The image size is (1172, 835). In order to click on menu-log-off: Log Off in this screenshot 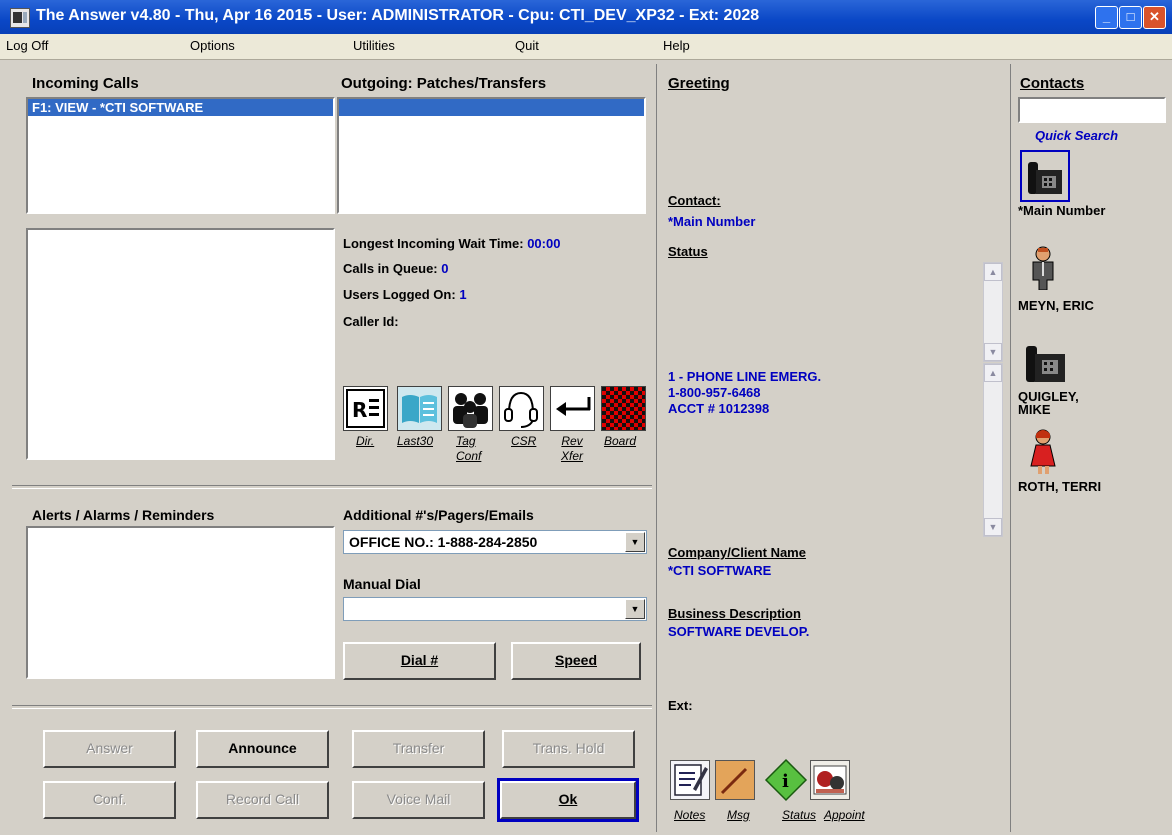, I will do `click(27, 45)`.